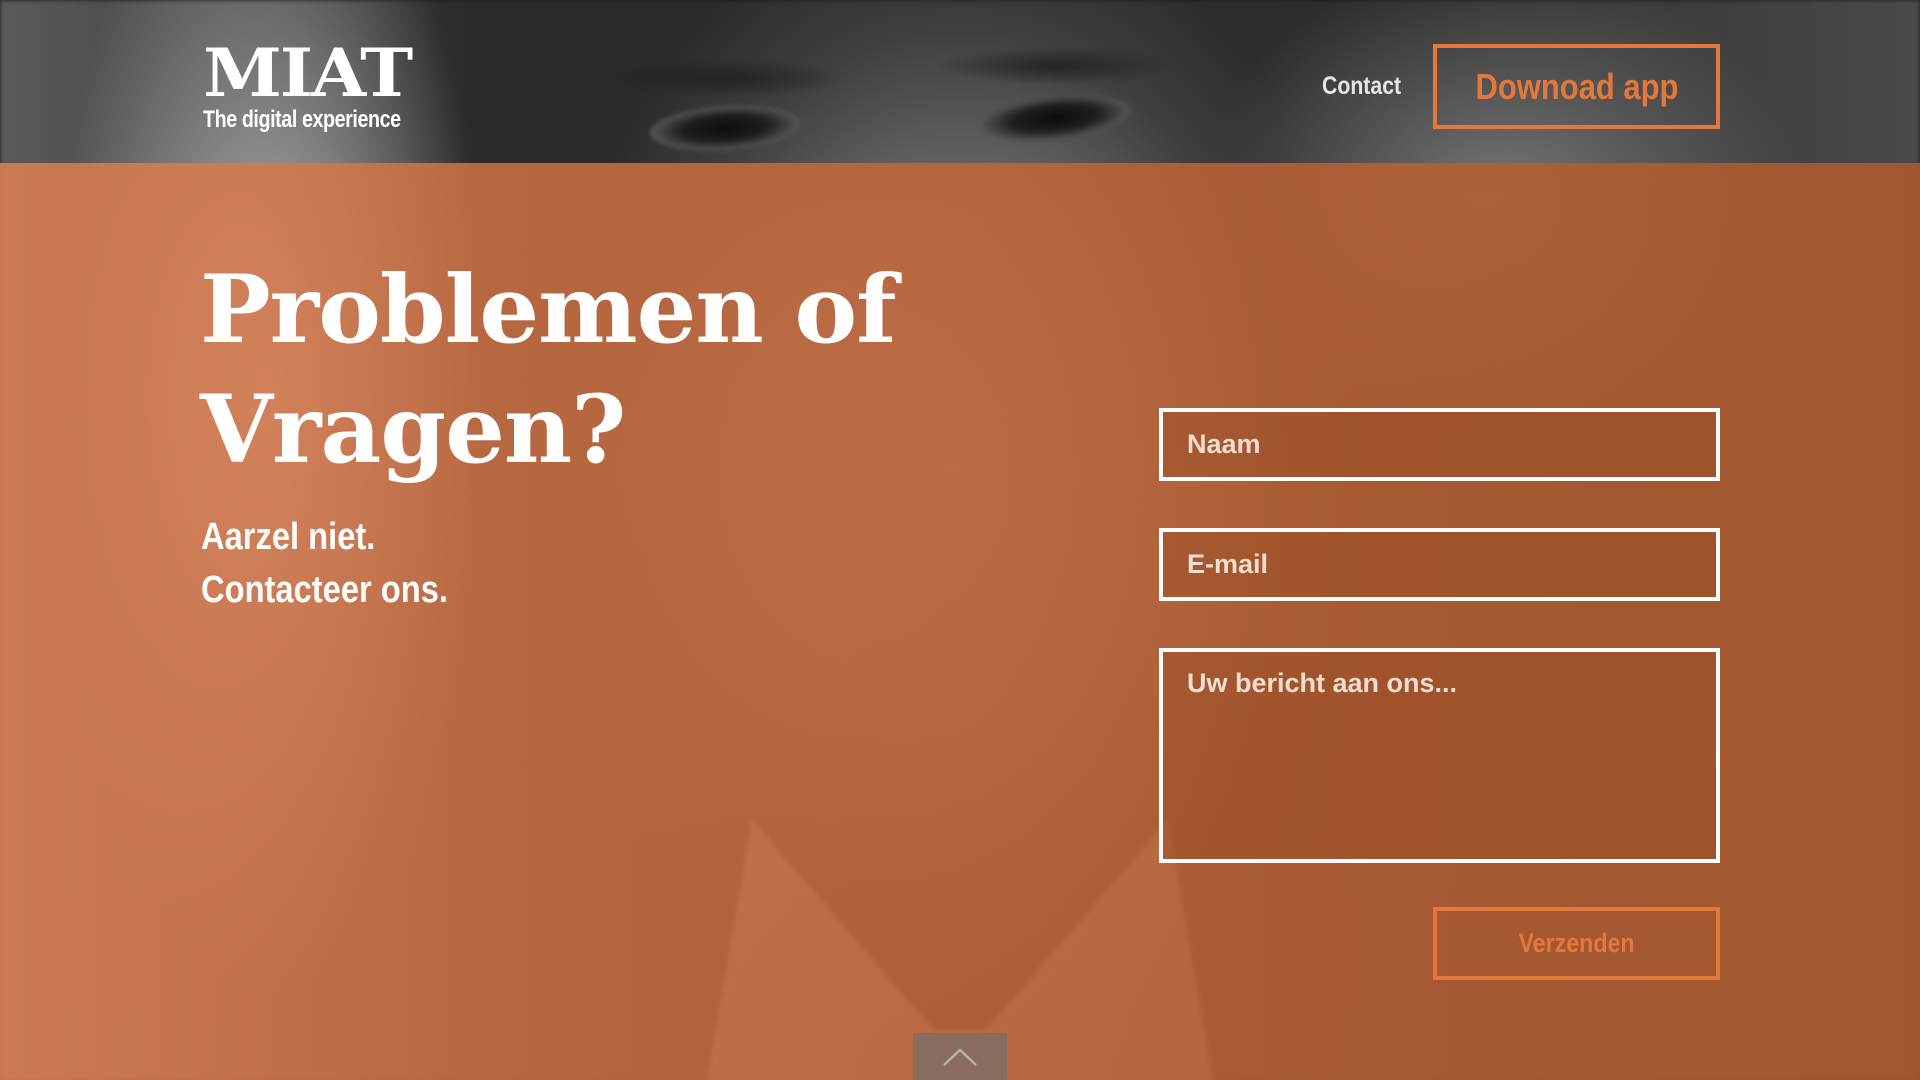 The width and height of the screenshot is (1920, 1080). I want to click on page-title-line-1: Problemen of, so click(548, 310).